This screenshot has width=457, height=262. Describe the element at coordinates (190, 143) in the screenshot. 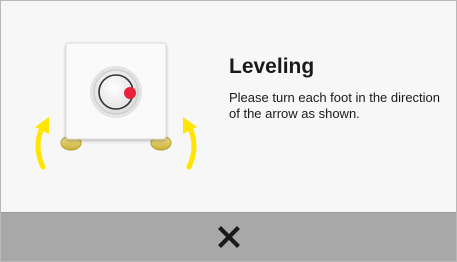

I see `rotate-right-arrow-icon` at that location.